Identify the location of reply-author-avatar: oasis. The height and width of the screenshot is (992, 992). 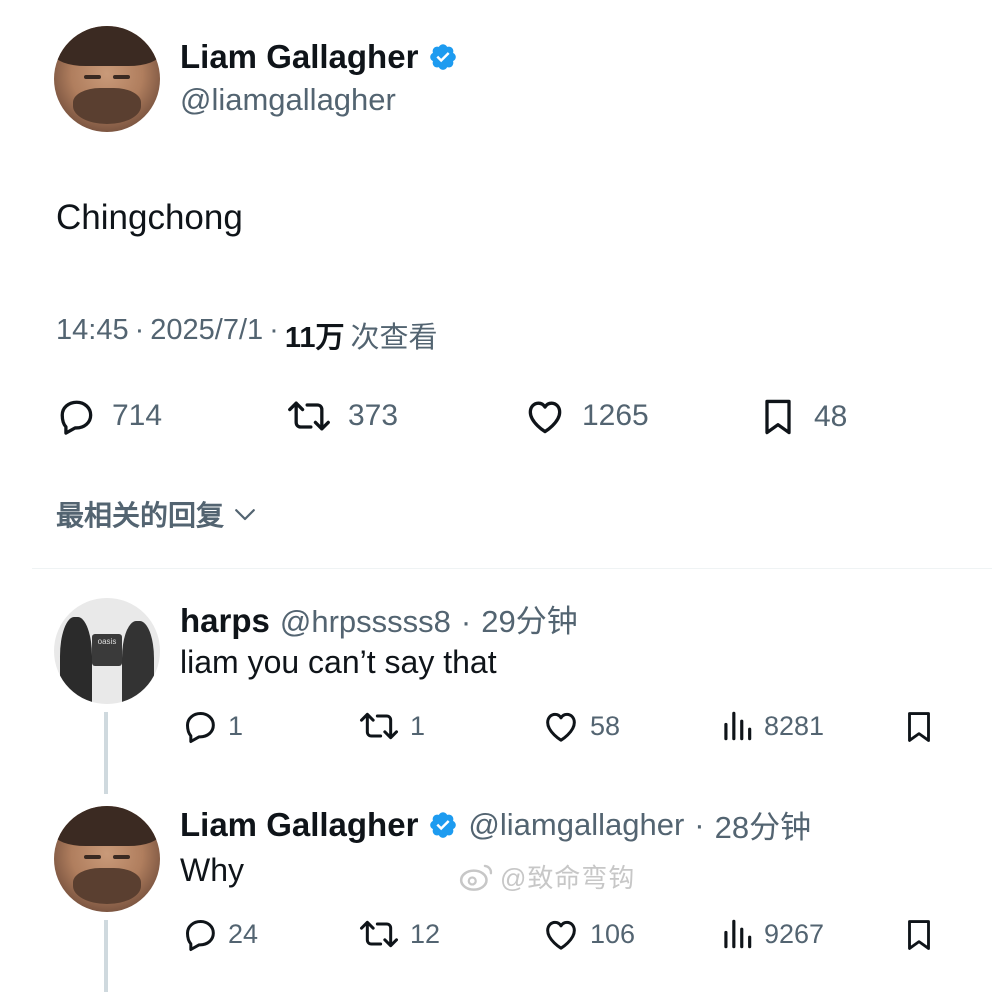
(107, 651).